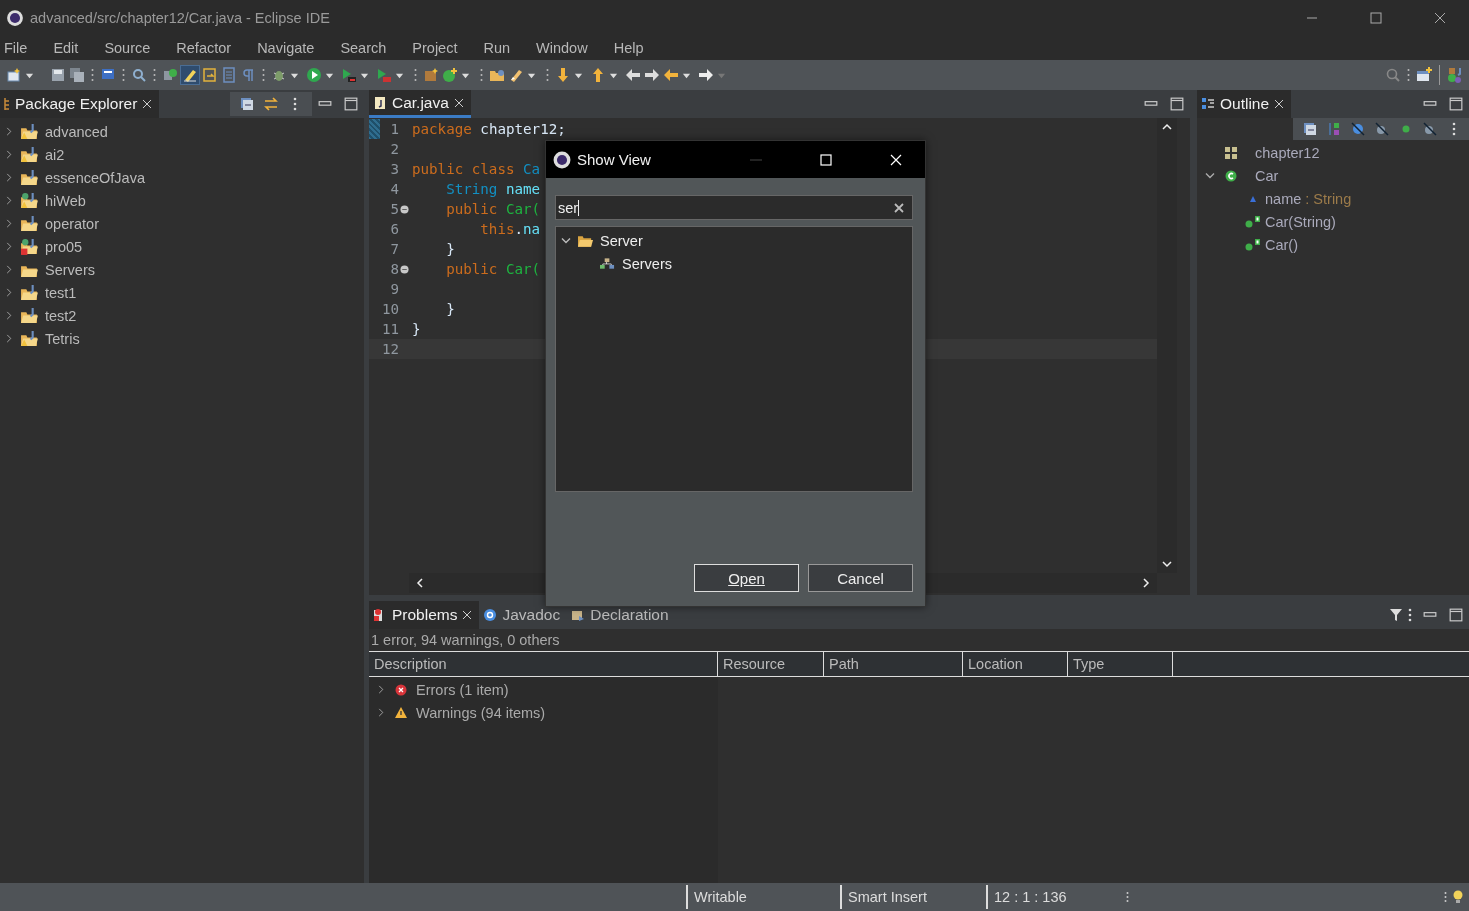 This screenshot has width=1469, height=911. I want to click on problem-group: Errors (1 item), so click(462, 689).